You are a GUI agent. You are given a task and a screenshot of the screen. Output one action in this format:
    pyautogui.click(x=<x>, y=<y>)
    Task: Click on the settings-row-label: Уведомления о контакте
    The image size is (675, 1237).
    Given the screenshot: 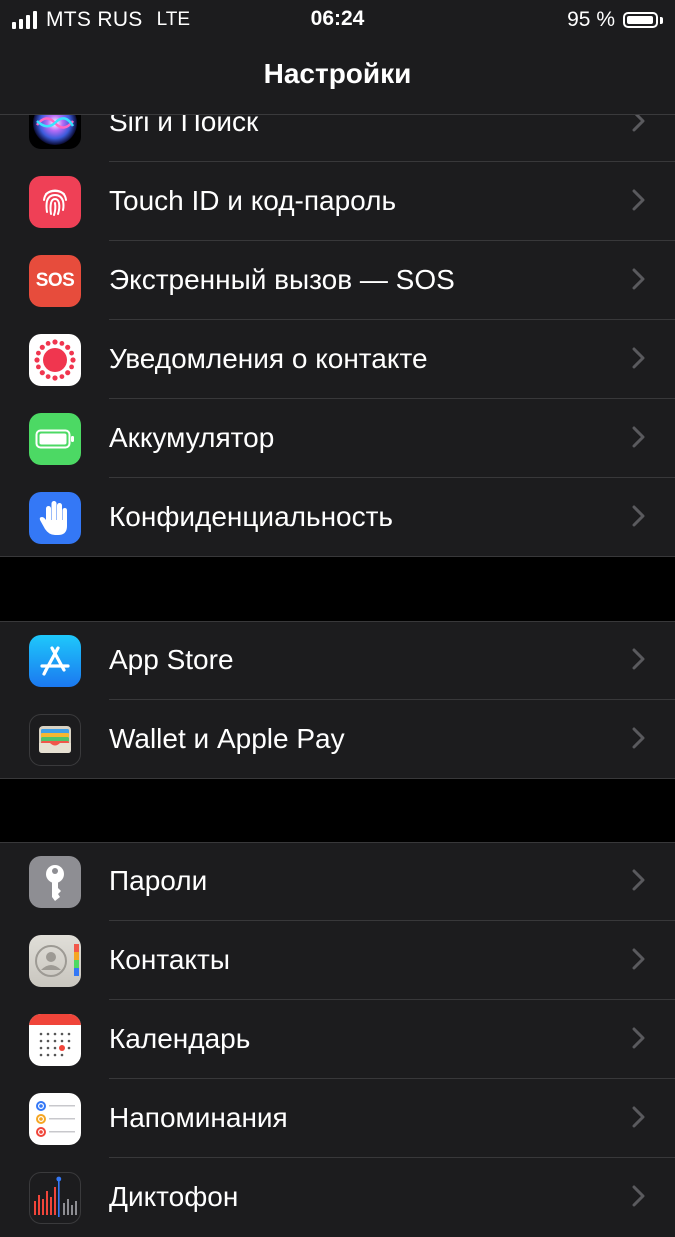 What is the action you would take?
    pyautogui.click(x=268, y=358)
    